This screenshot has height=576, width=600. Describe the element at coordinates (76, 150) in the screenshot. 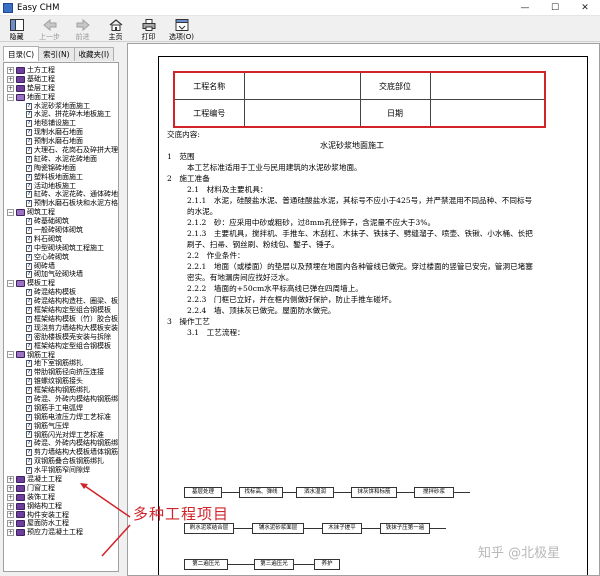

I see `tree-item-label: 大理石、花岗石及碎拼大理石` at that location.